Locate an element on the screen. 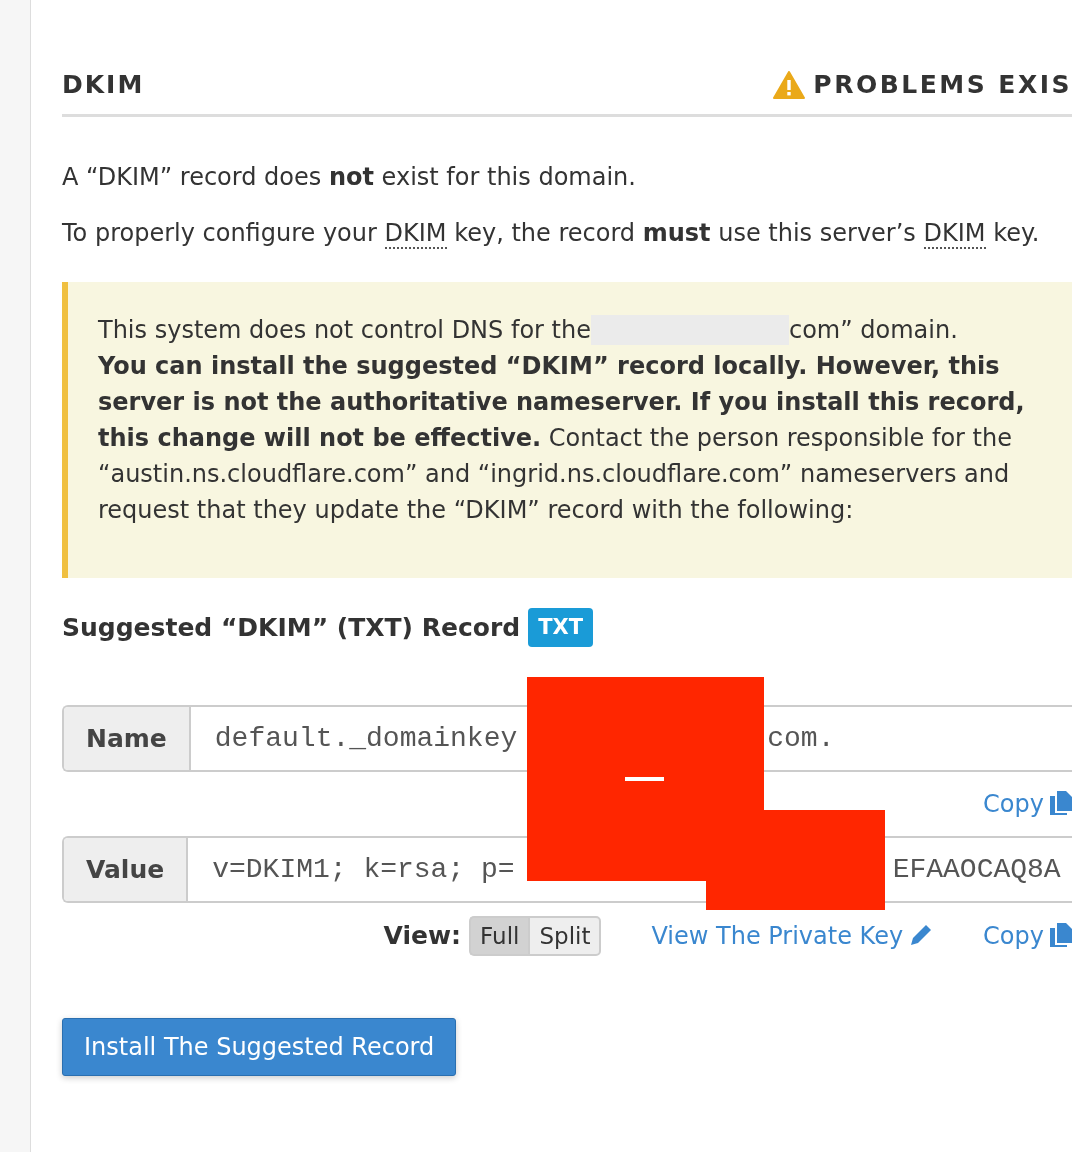  pencil-icon is located at coordinates (921, 935).